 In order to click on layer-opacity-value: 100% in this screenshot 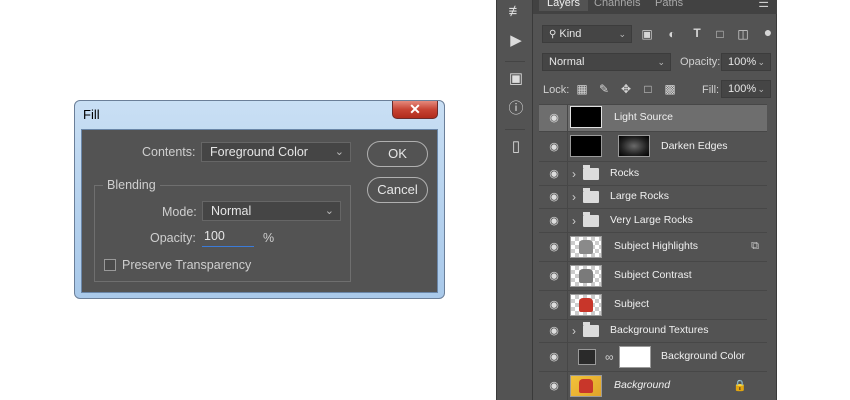, I will do `click(742, 62)`.